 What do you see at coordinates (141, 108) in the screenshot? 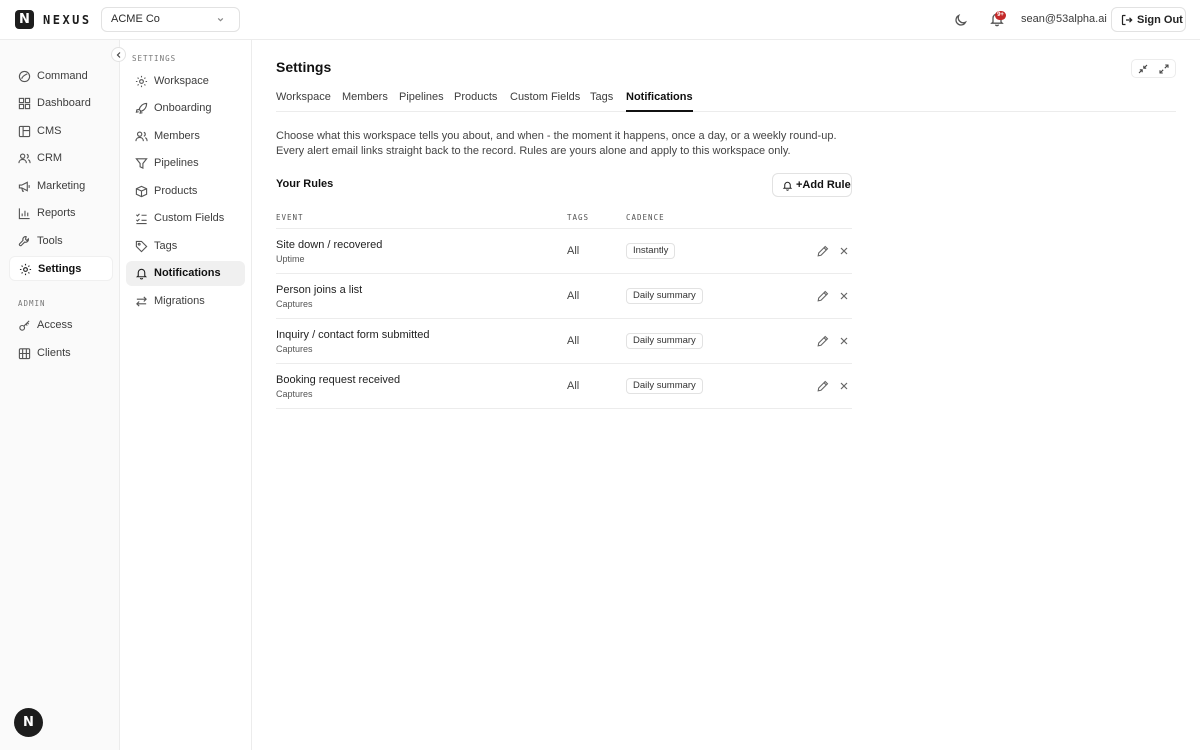
I see `rocket-icon` at bounding box center [141, 108].